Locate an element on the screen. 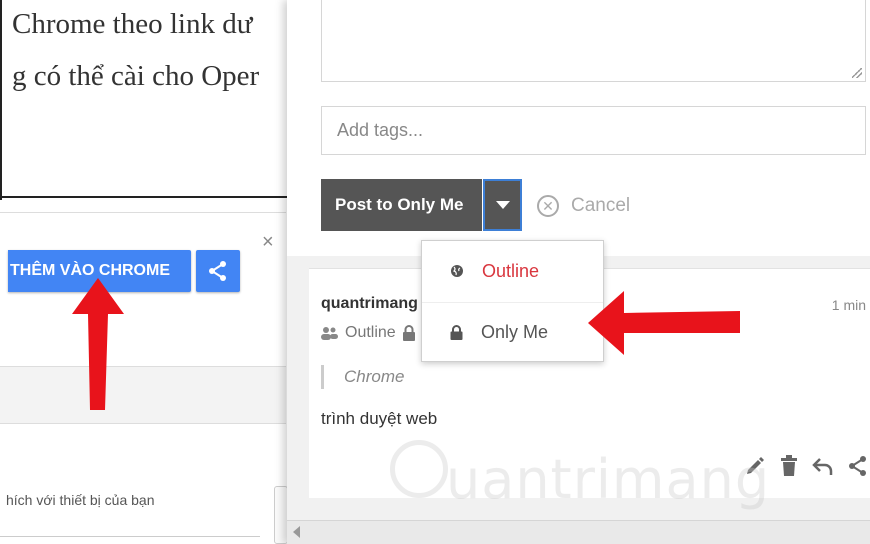 The height and width of the screenshot is (544, 870). extension-description: hích với thiết bị của bạn is located at coordinates (80, 500).